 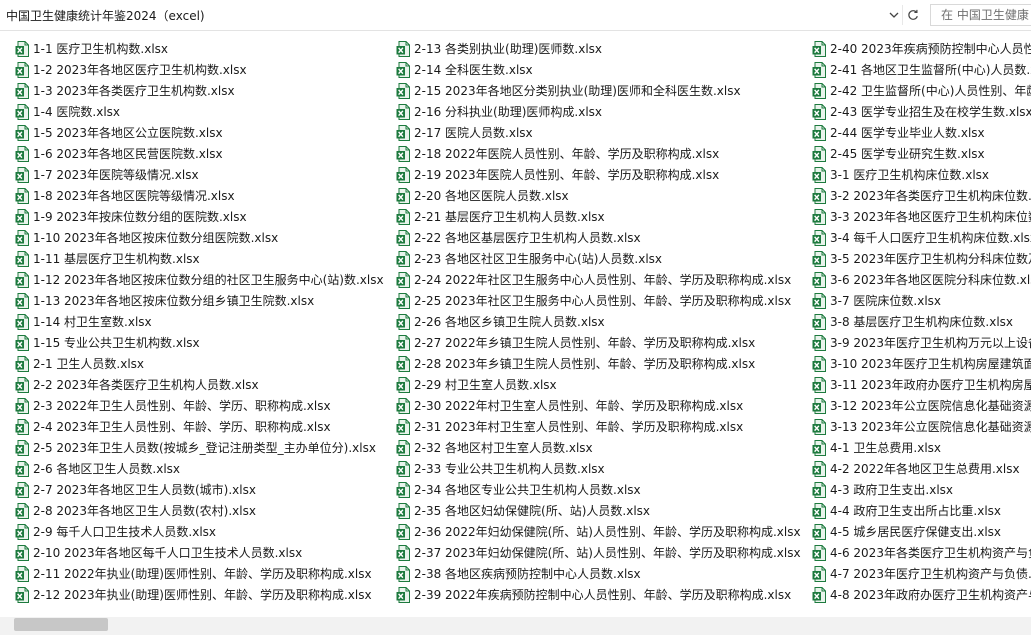 What do you see at coordinates (598, 405) in the screenshot?
I see `file-item: 2-30 2022年村卫生室人员性别、年龄、学历及职称构成.xlsx` at bounding box center [598, 405].